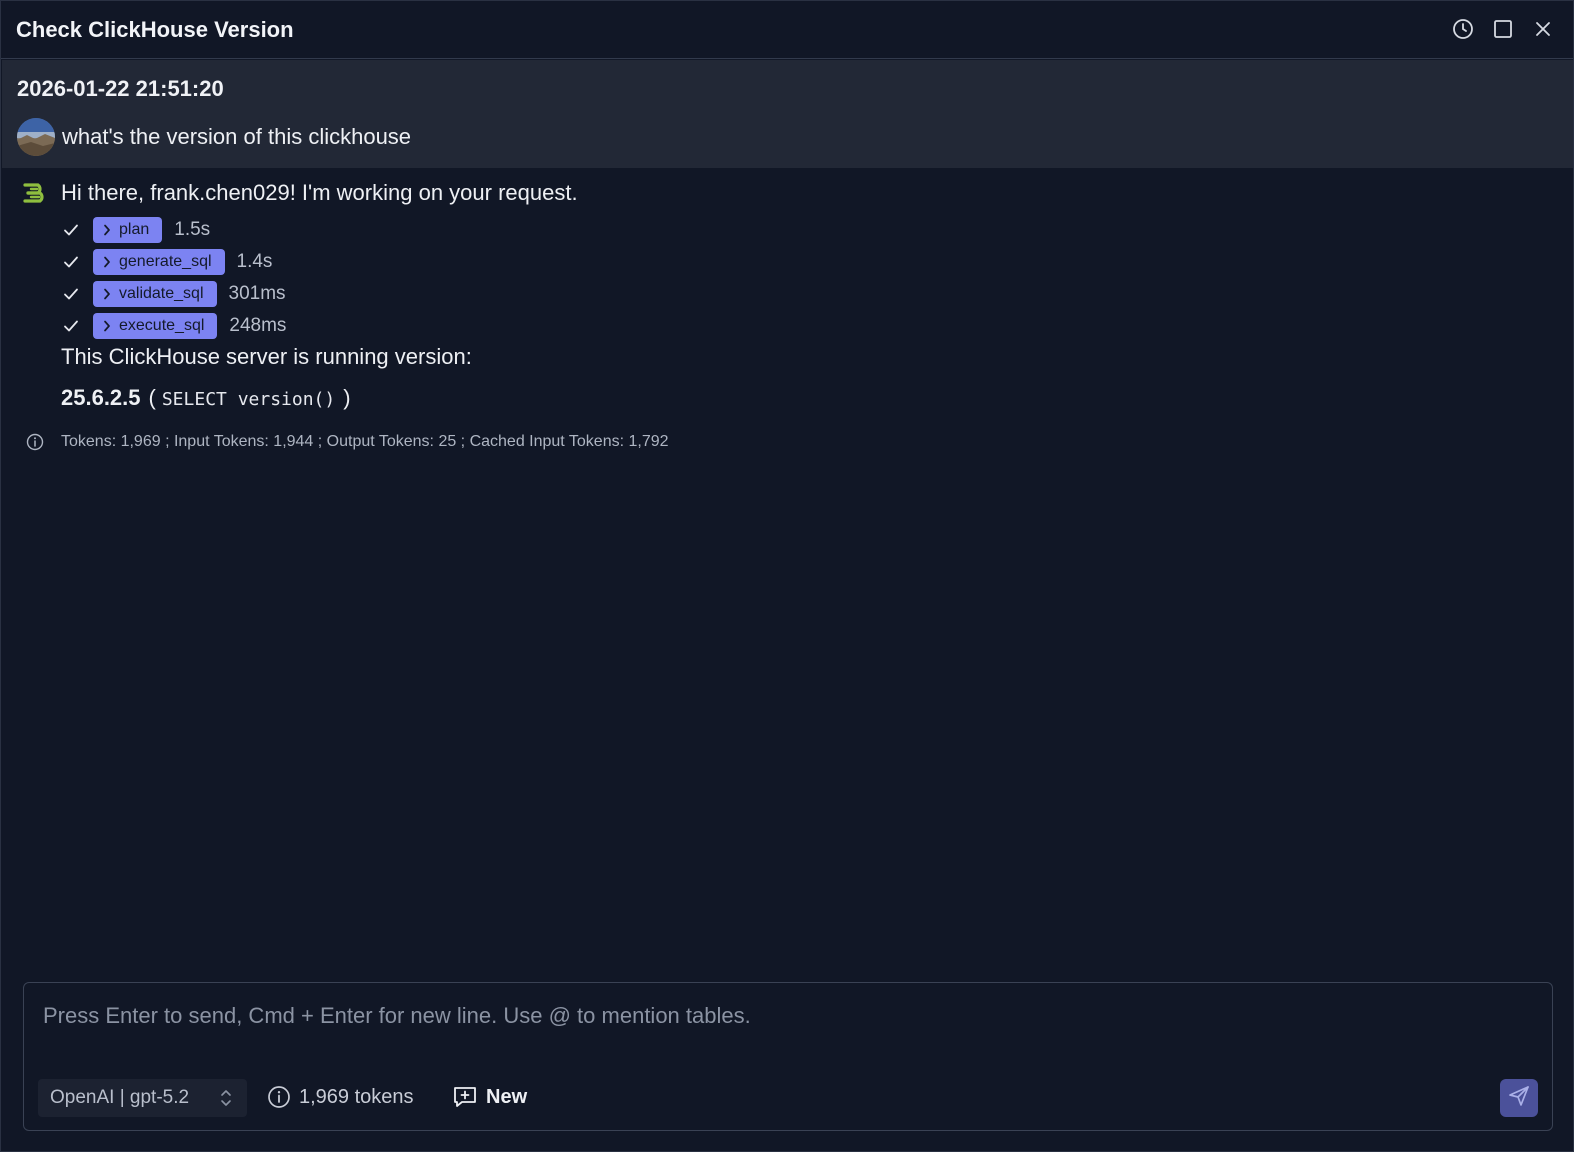  Describe the element at coordinates (161, 293) in the screenshot. I see `step-name: validate_sql` at that location.